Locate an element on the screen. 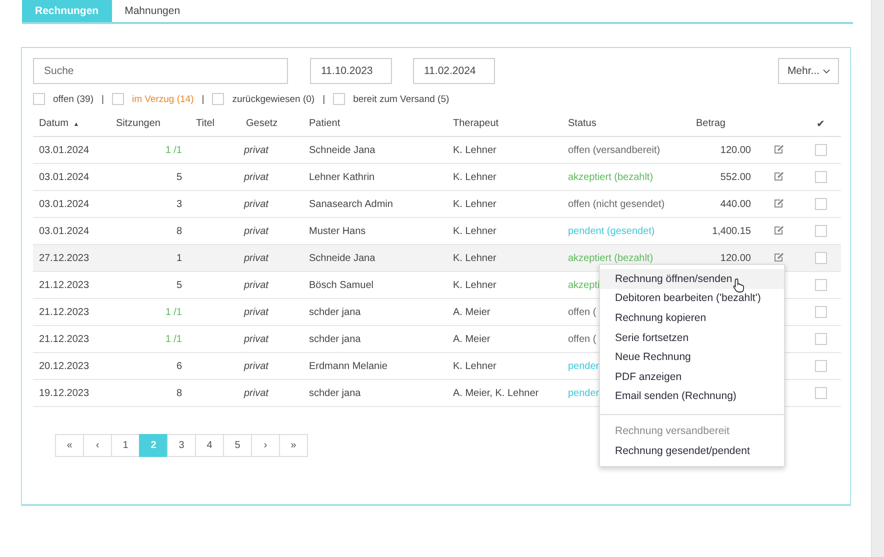  pointer-hand-icon is located at coordinates (739, 285).